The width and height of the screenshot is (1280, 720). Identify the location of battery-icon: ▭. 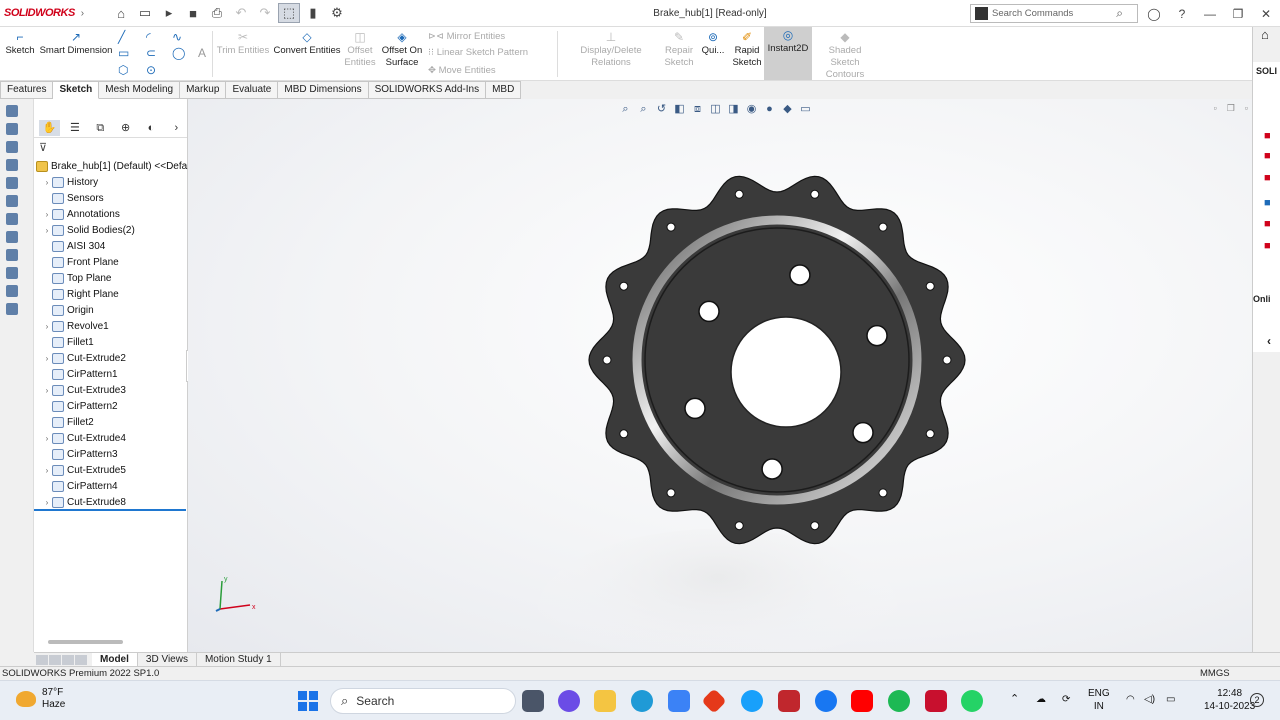
(1170, 699).